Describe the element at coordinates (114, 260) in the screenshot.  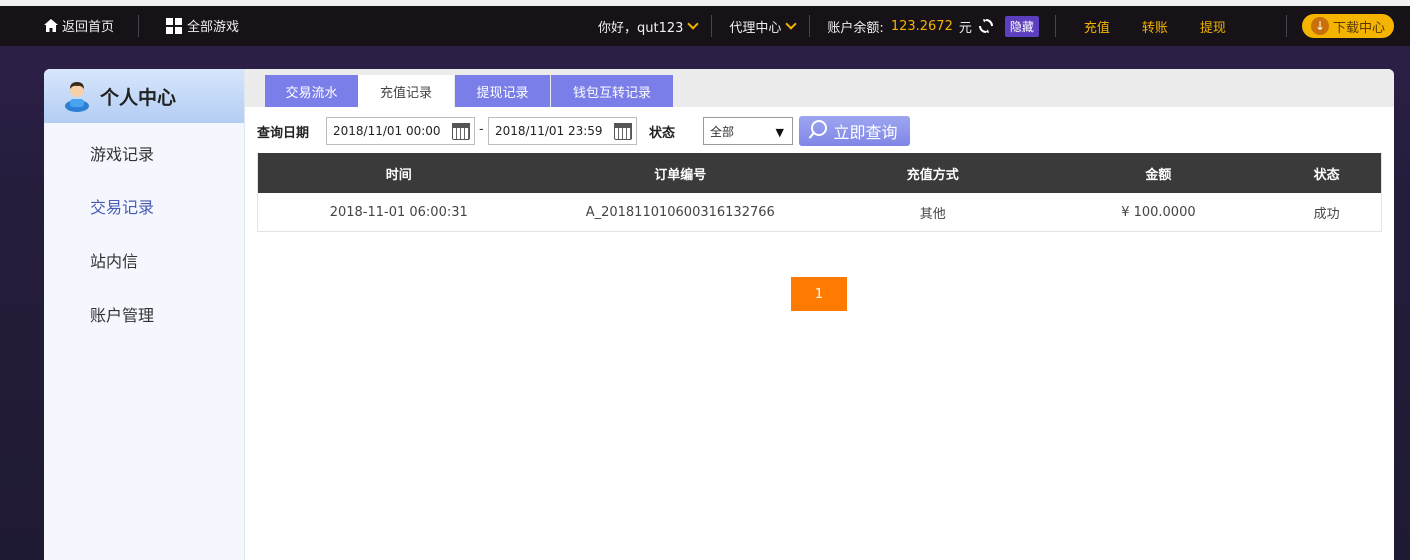
I see `sidebar-item-inbox: 站内信` at that location.